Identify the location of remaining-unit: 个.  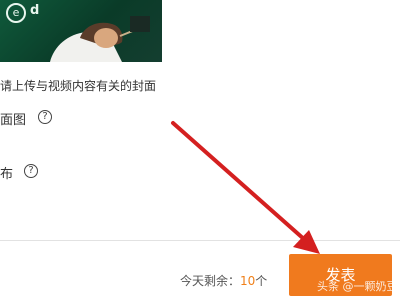
(261, 281).